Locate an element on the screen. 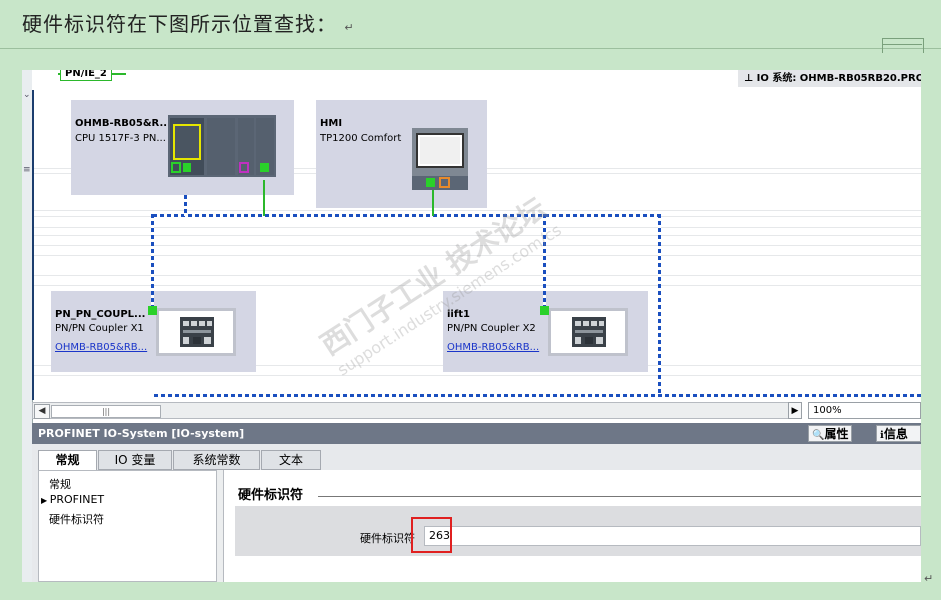  zoom-field: 100% is located at coordinates (864, 410).